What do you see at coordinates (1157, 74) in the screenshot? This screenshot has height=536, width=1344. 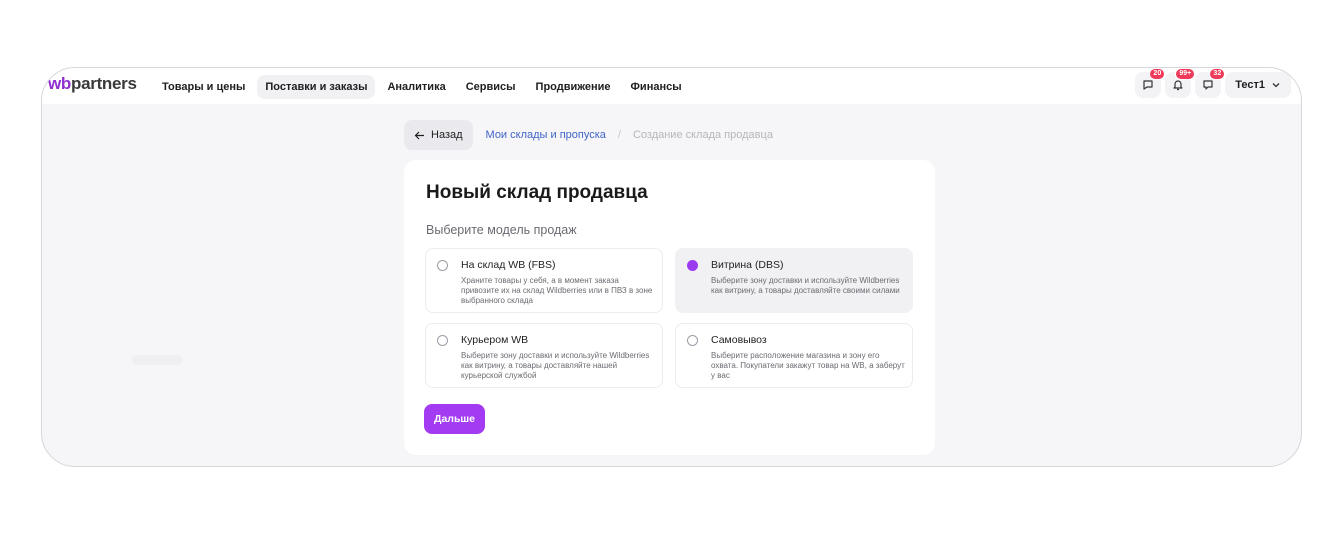 I see `chat-badge: 20` at bounding box center [1157, 74].